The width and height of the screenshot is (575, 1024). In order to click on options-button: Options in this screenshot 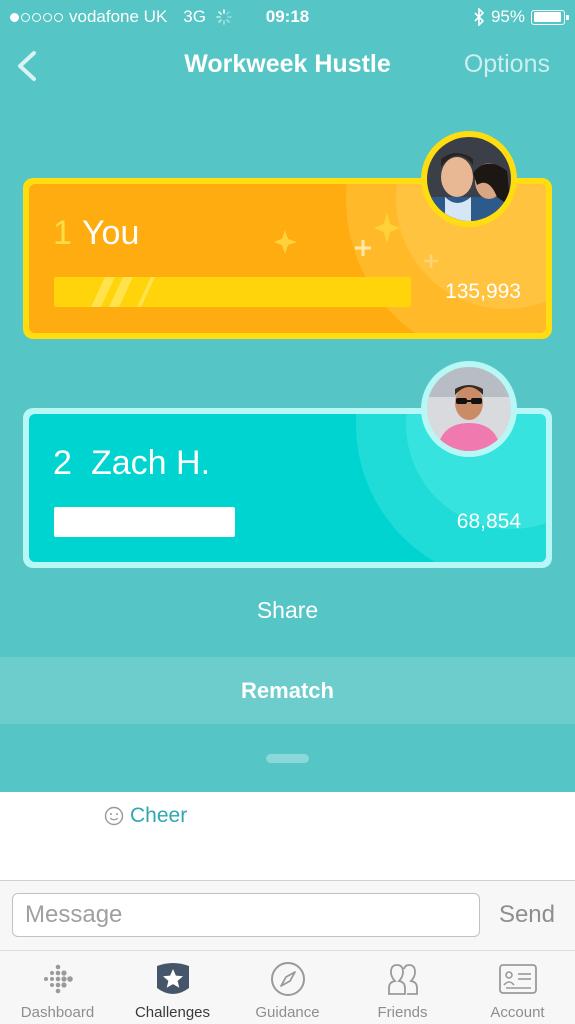, I will do `click(507, 64)`.